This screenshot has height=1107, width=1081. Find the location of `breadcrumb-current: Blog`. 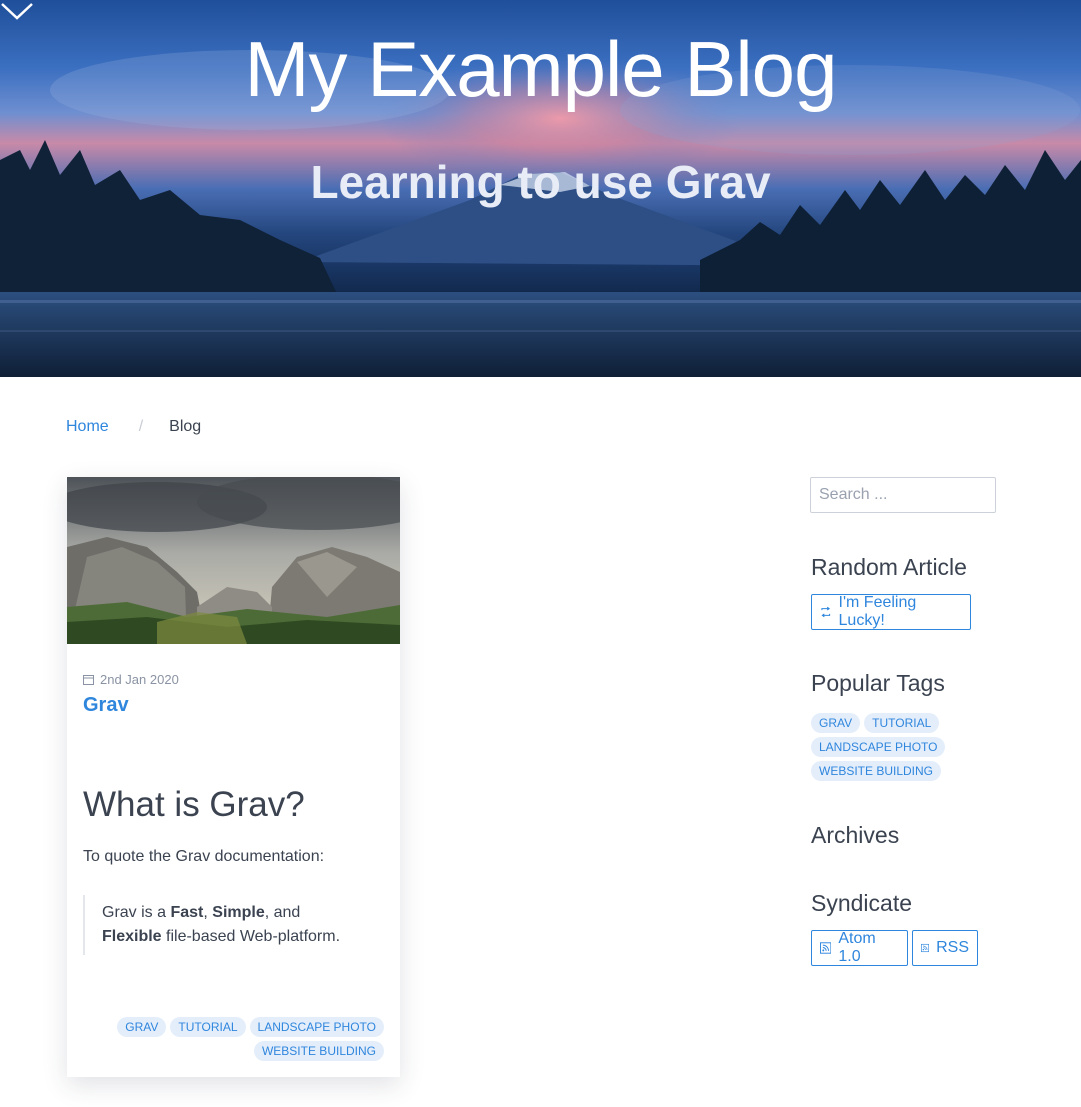

breadcrumb-current: Blog is located at coordinates (185, 426).